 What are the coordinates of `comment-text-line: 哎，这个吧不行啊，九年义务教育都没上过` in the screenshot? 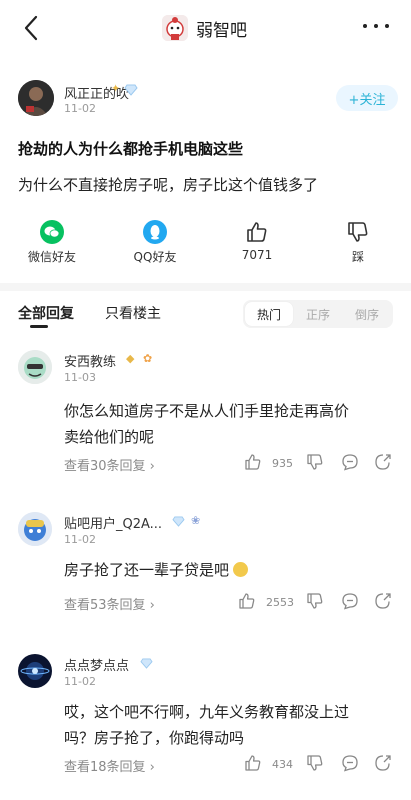 It's located at (207, 712).